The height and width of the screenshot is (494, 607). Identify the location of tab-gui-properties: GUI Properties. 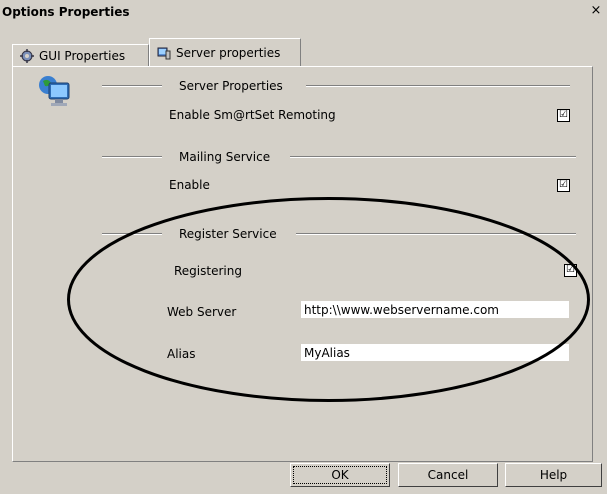
(80, 55).